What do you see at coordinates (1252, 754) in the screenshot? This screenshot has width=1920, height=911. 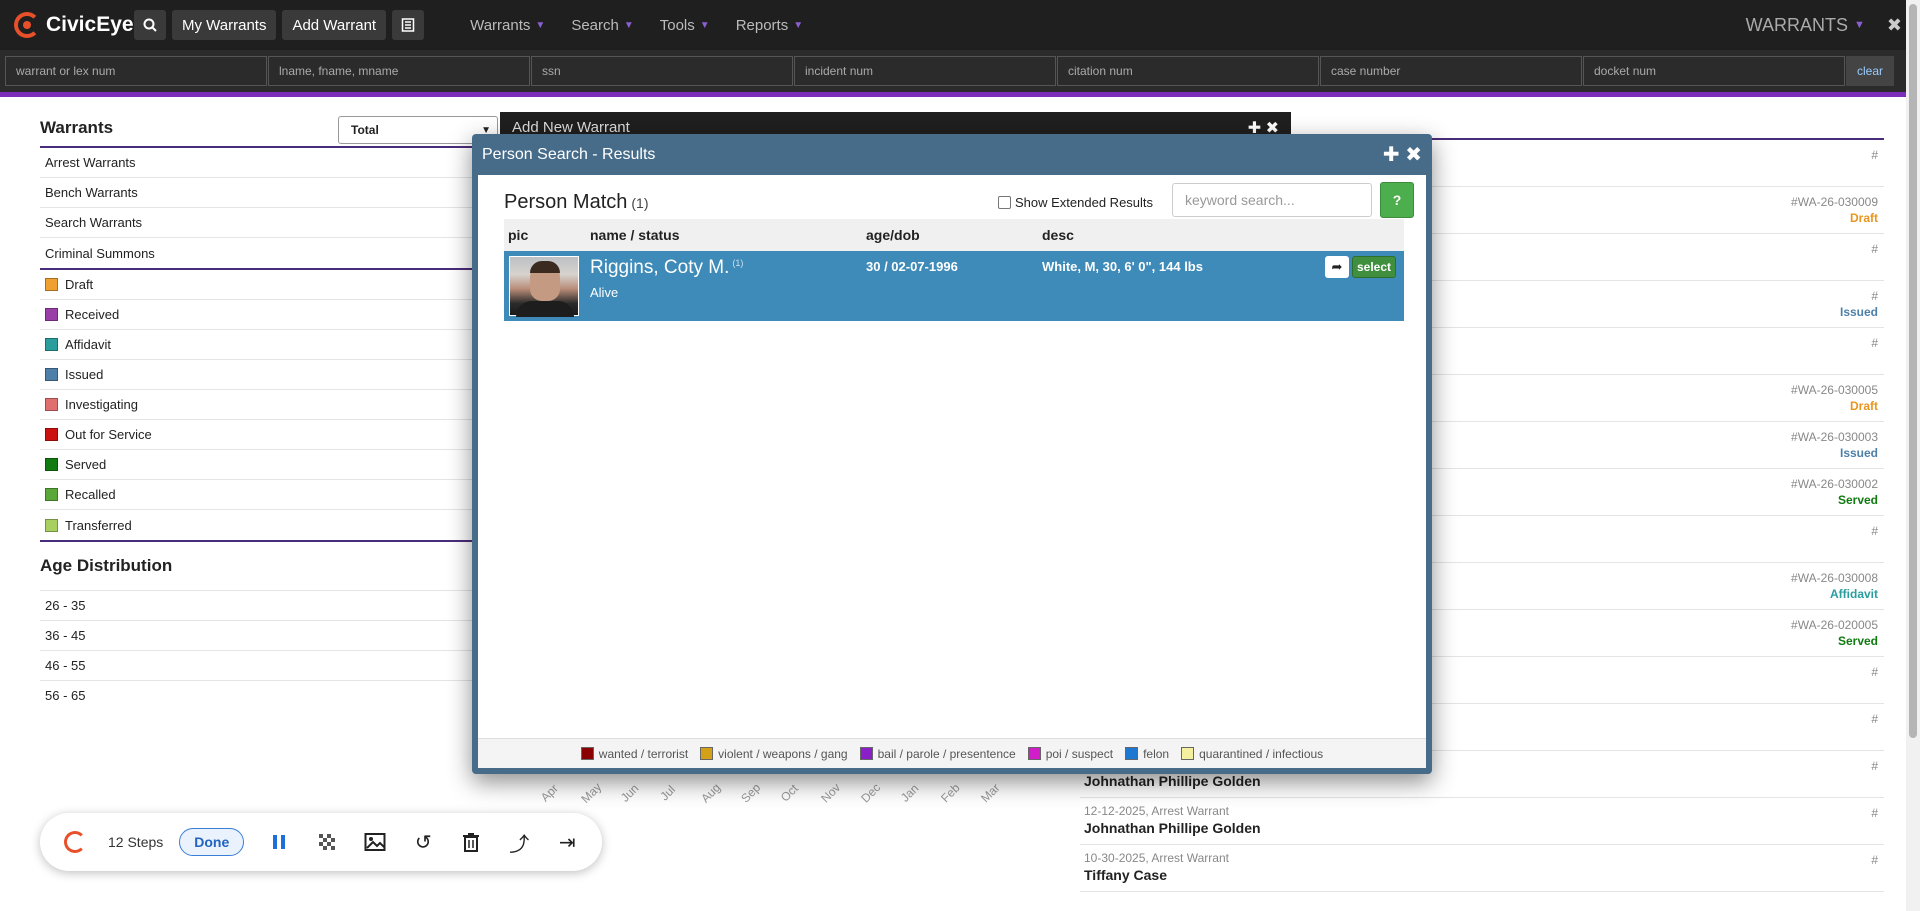 I see `legend-item: quarantined / infectious` at bounding box center [1252, 754].